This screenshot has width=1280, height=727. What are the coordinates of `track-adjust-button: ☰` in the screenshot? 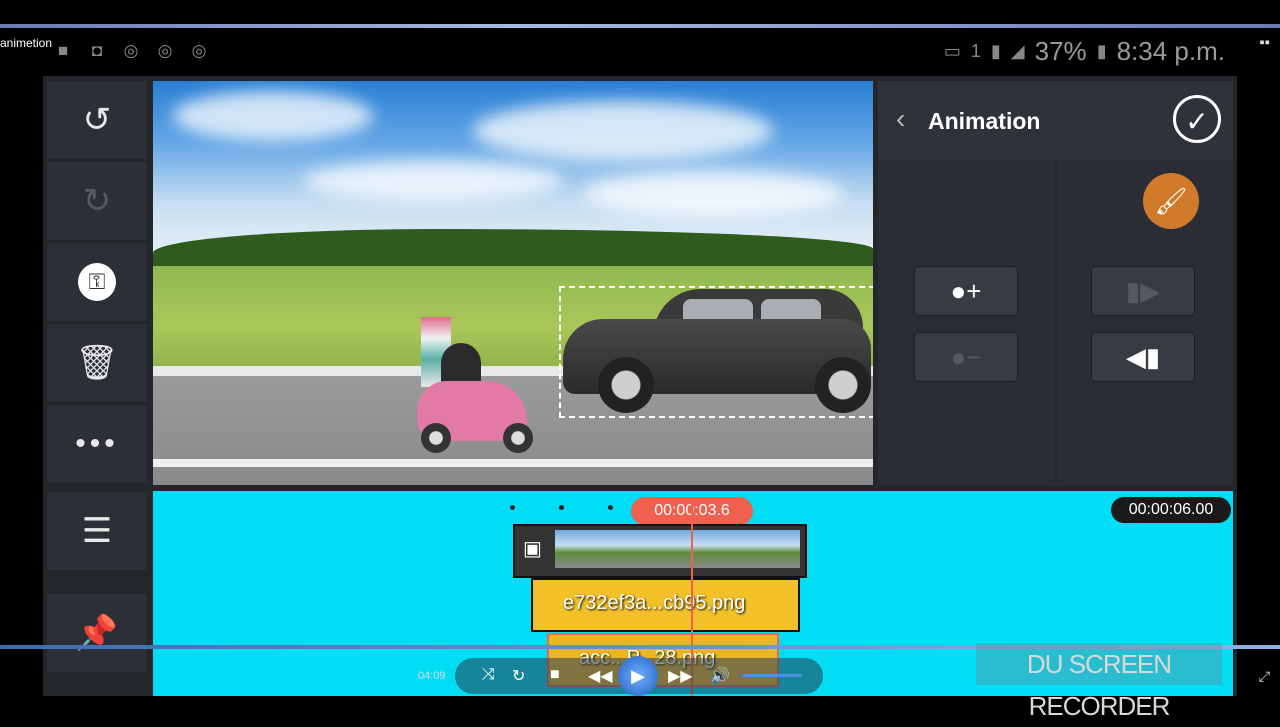 It's located at (97, 531).